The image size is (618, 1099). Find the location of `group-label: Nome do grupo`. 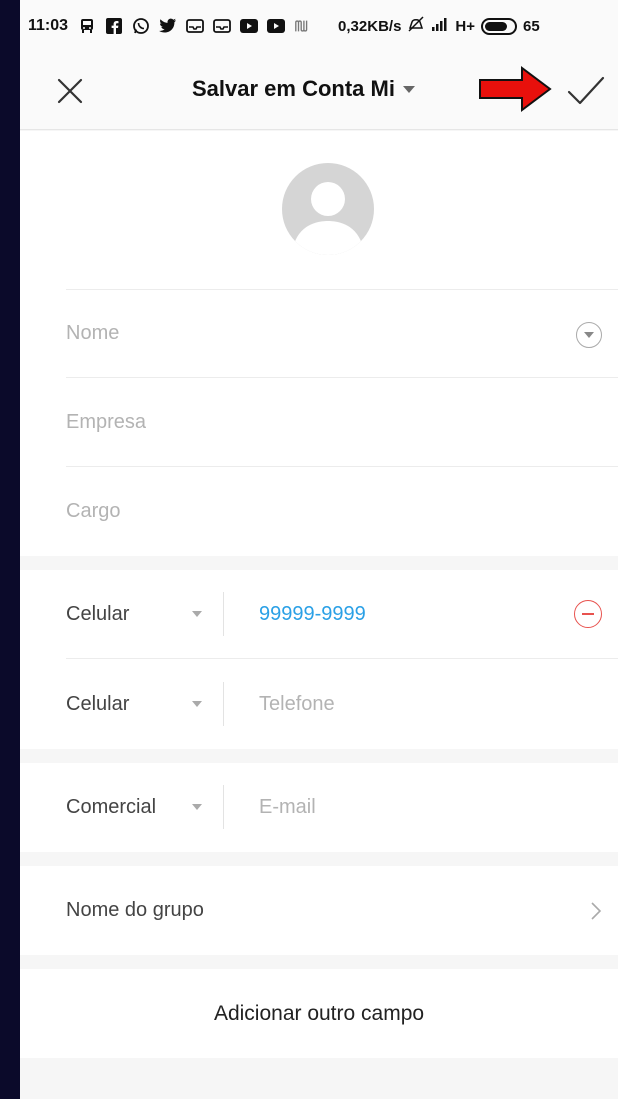

group-label: Nome do grupo is located at coordinates (135, 910).